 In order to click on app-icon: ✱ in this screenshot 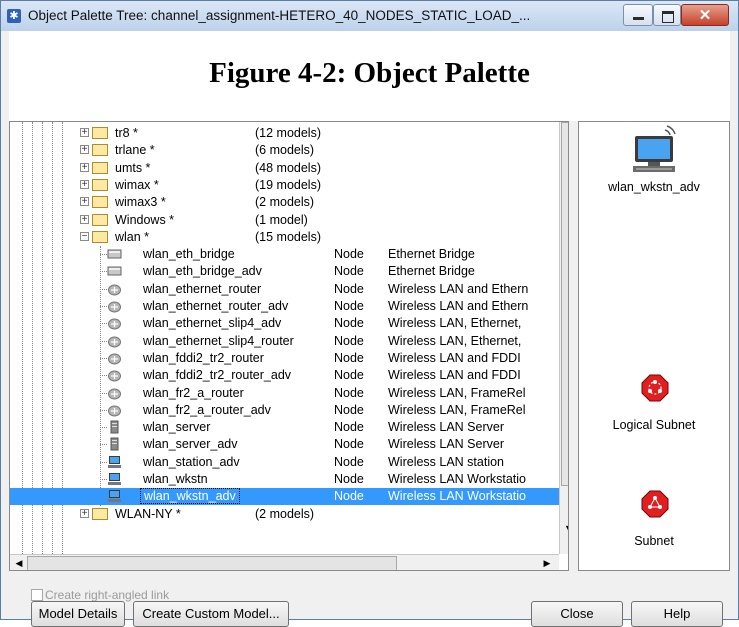, I will do `click(14, 16)`.